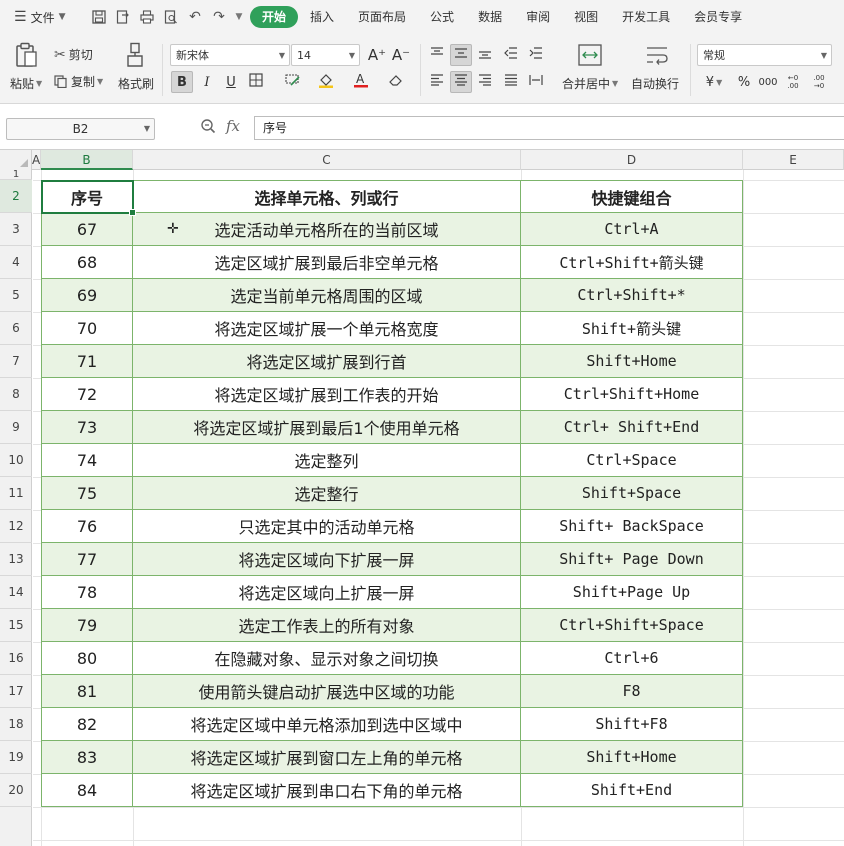  What do you see at coordinates (632, 493) in the screenshot?
I see `cell-shortcut: Shift+Space` at bounding box center [632, 493].